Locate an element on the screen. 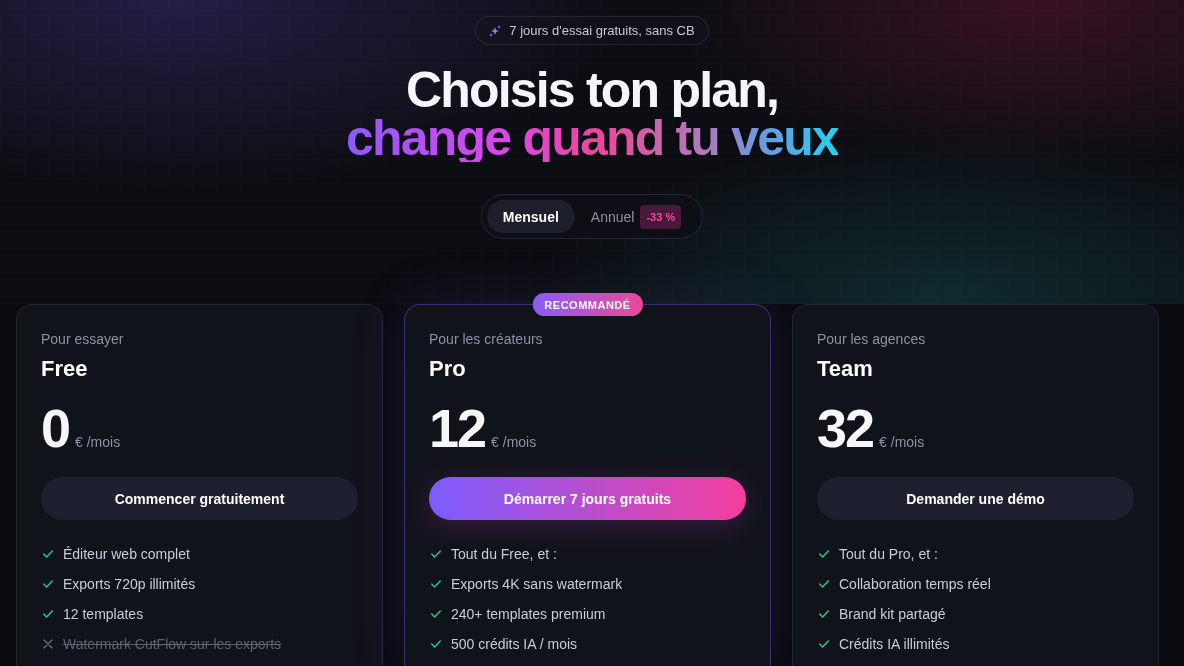  billing-option: Annuel -33 % is located at coordinates (636, 216).